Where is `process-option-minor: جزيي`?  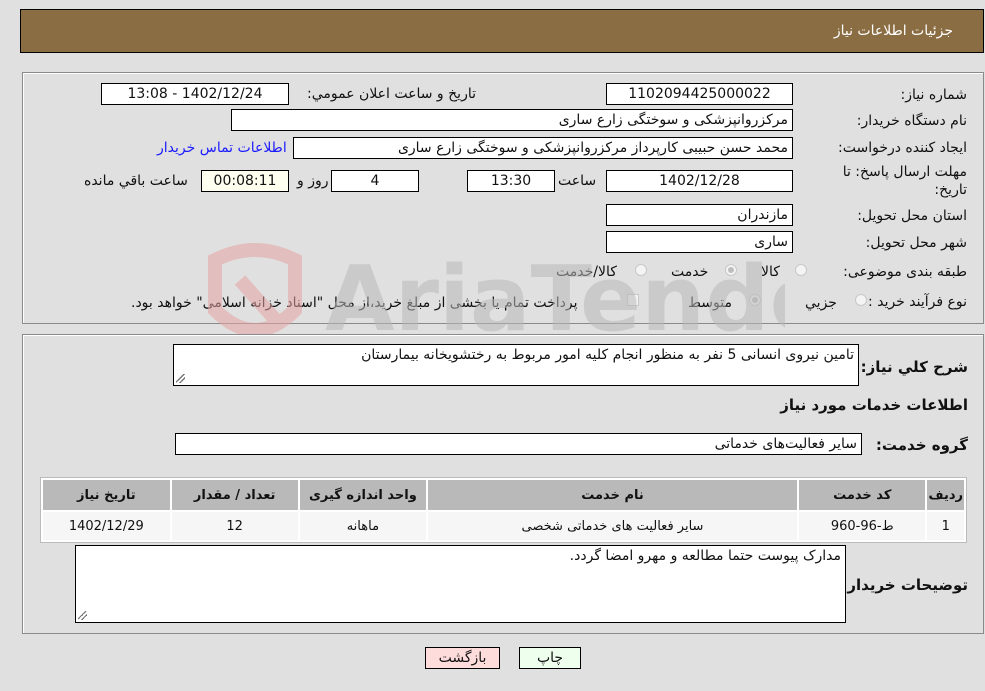 process-option-minor: جزيي is located at coordinates (821, 303).